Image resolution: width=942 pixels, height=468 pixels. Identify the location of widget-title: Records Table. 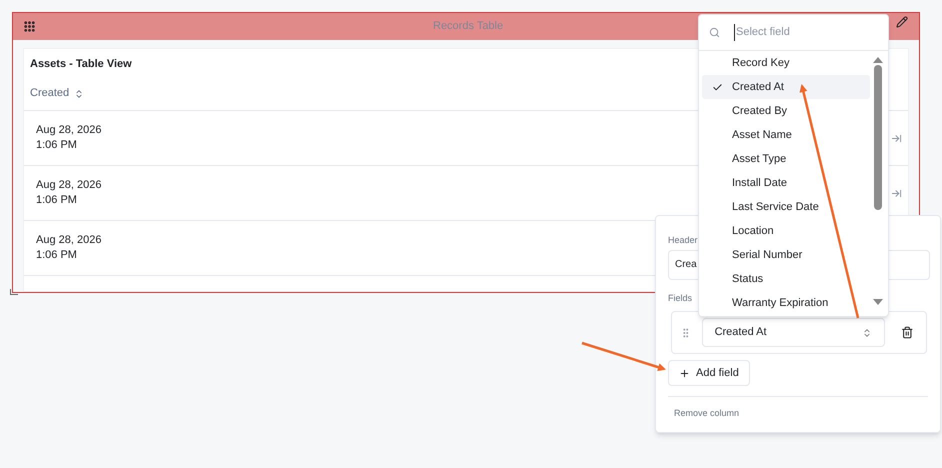
(468, 26).